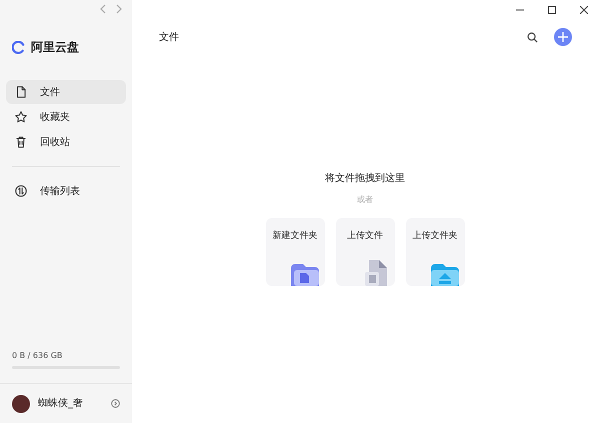  What do you see at coordinates (66, 191) in the screenshot?
I see `sidebar-item: 传输列表` at bounding box center [66, 191].